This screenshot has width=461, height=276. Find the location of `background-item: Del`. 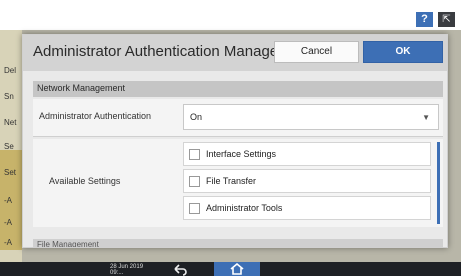

background-item: Del is located at coordinates (10, 70).